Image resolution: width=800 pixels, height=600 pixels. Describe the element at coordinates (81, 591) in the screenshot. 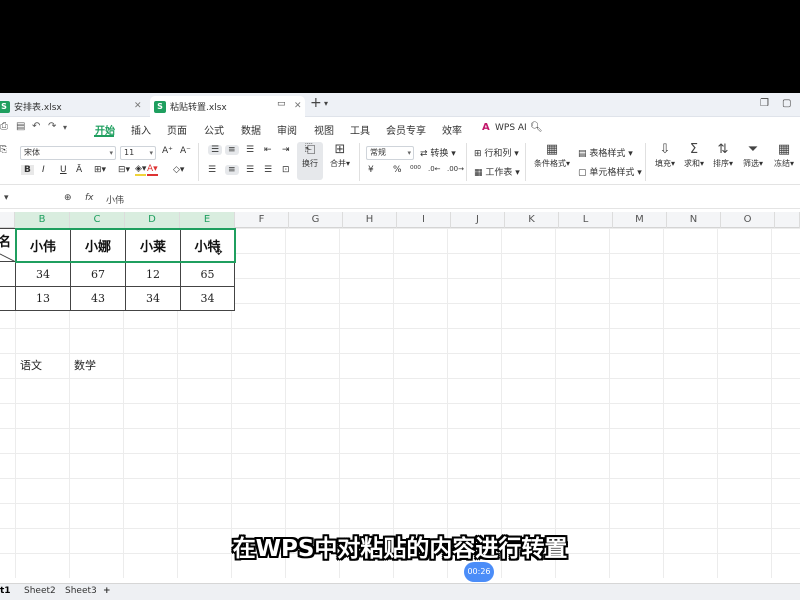

I see `sheet-tab-sheet3: Sheet3` at that location.